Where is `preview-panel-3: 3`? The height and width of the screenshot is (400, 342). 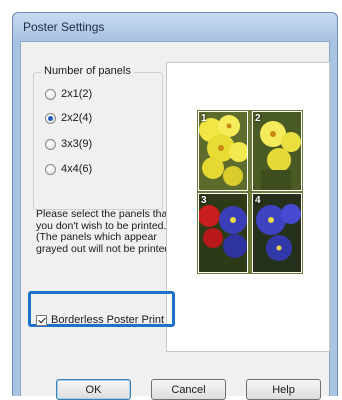
preview-panel-3: 3 is located at coordinates (223, 233).